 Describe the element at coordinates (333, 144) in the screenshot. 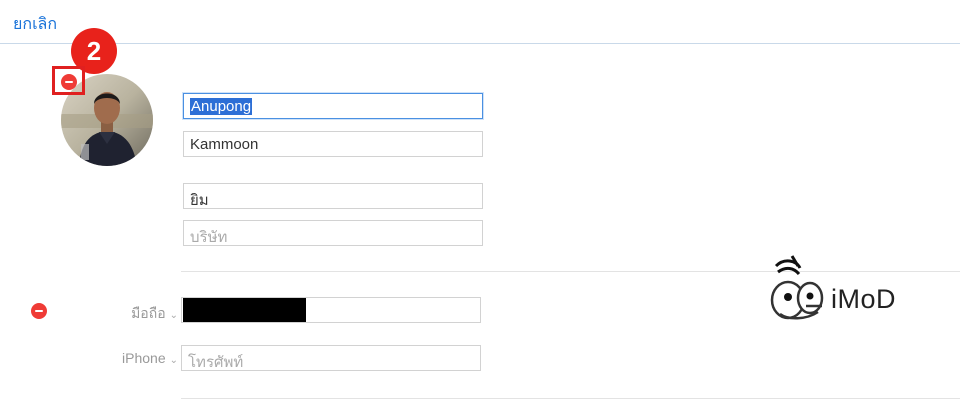

I see `last-name-field: Kammoon` at that location.